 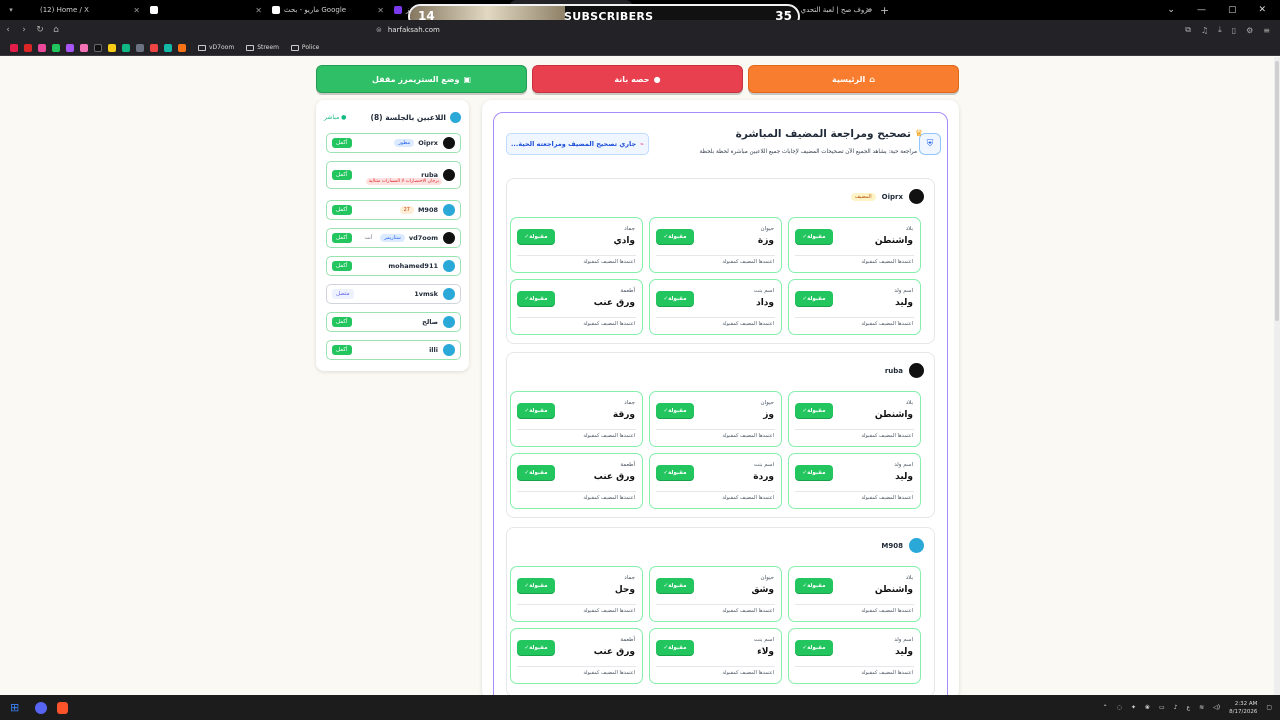 What do you see at coordinates (216, 47) in the screenshot?
I see `bookmark-folder: vD7oom` at bounding box center [216, 47].